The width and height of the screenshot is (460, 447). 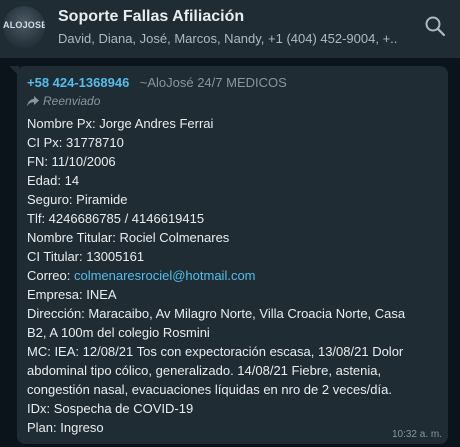 I want to click on message-line: Empresa: INEA, so click(x=72, y=294).